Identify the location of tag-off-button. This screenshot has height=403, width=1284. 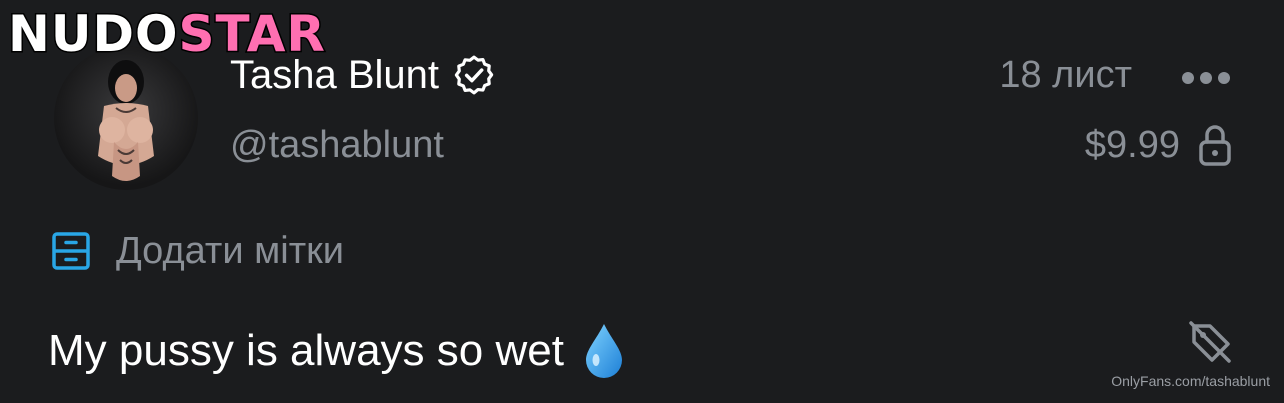
(1210, 342).